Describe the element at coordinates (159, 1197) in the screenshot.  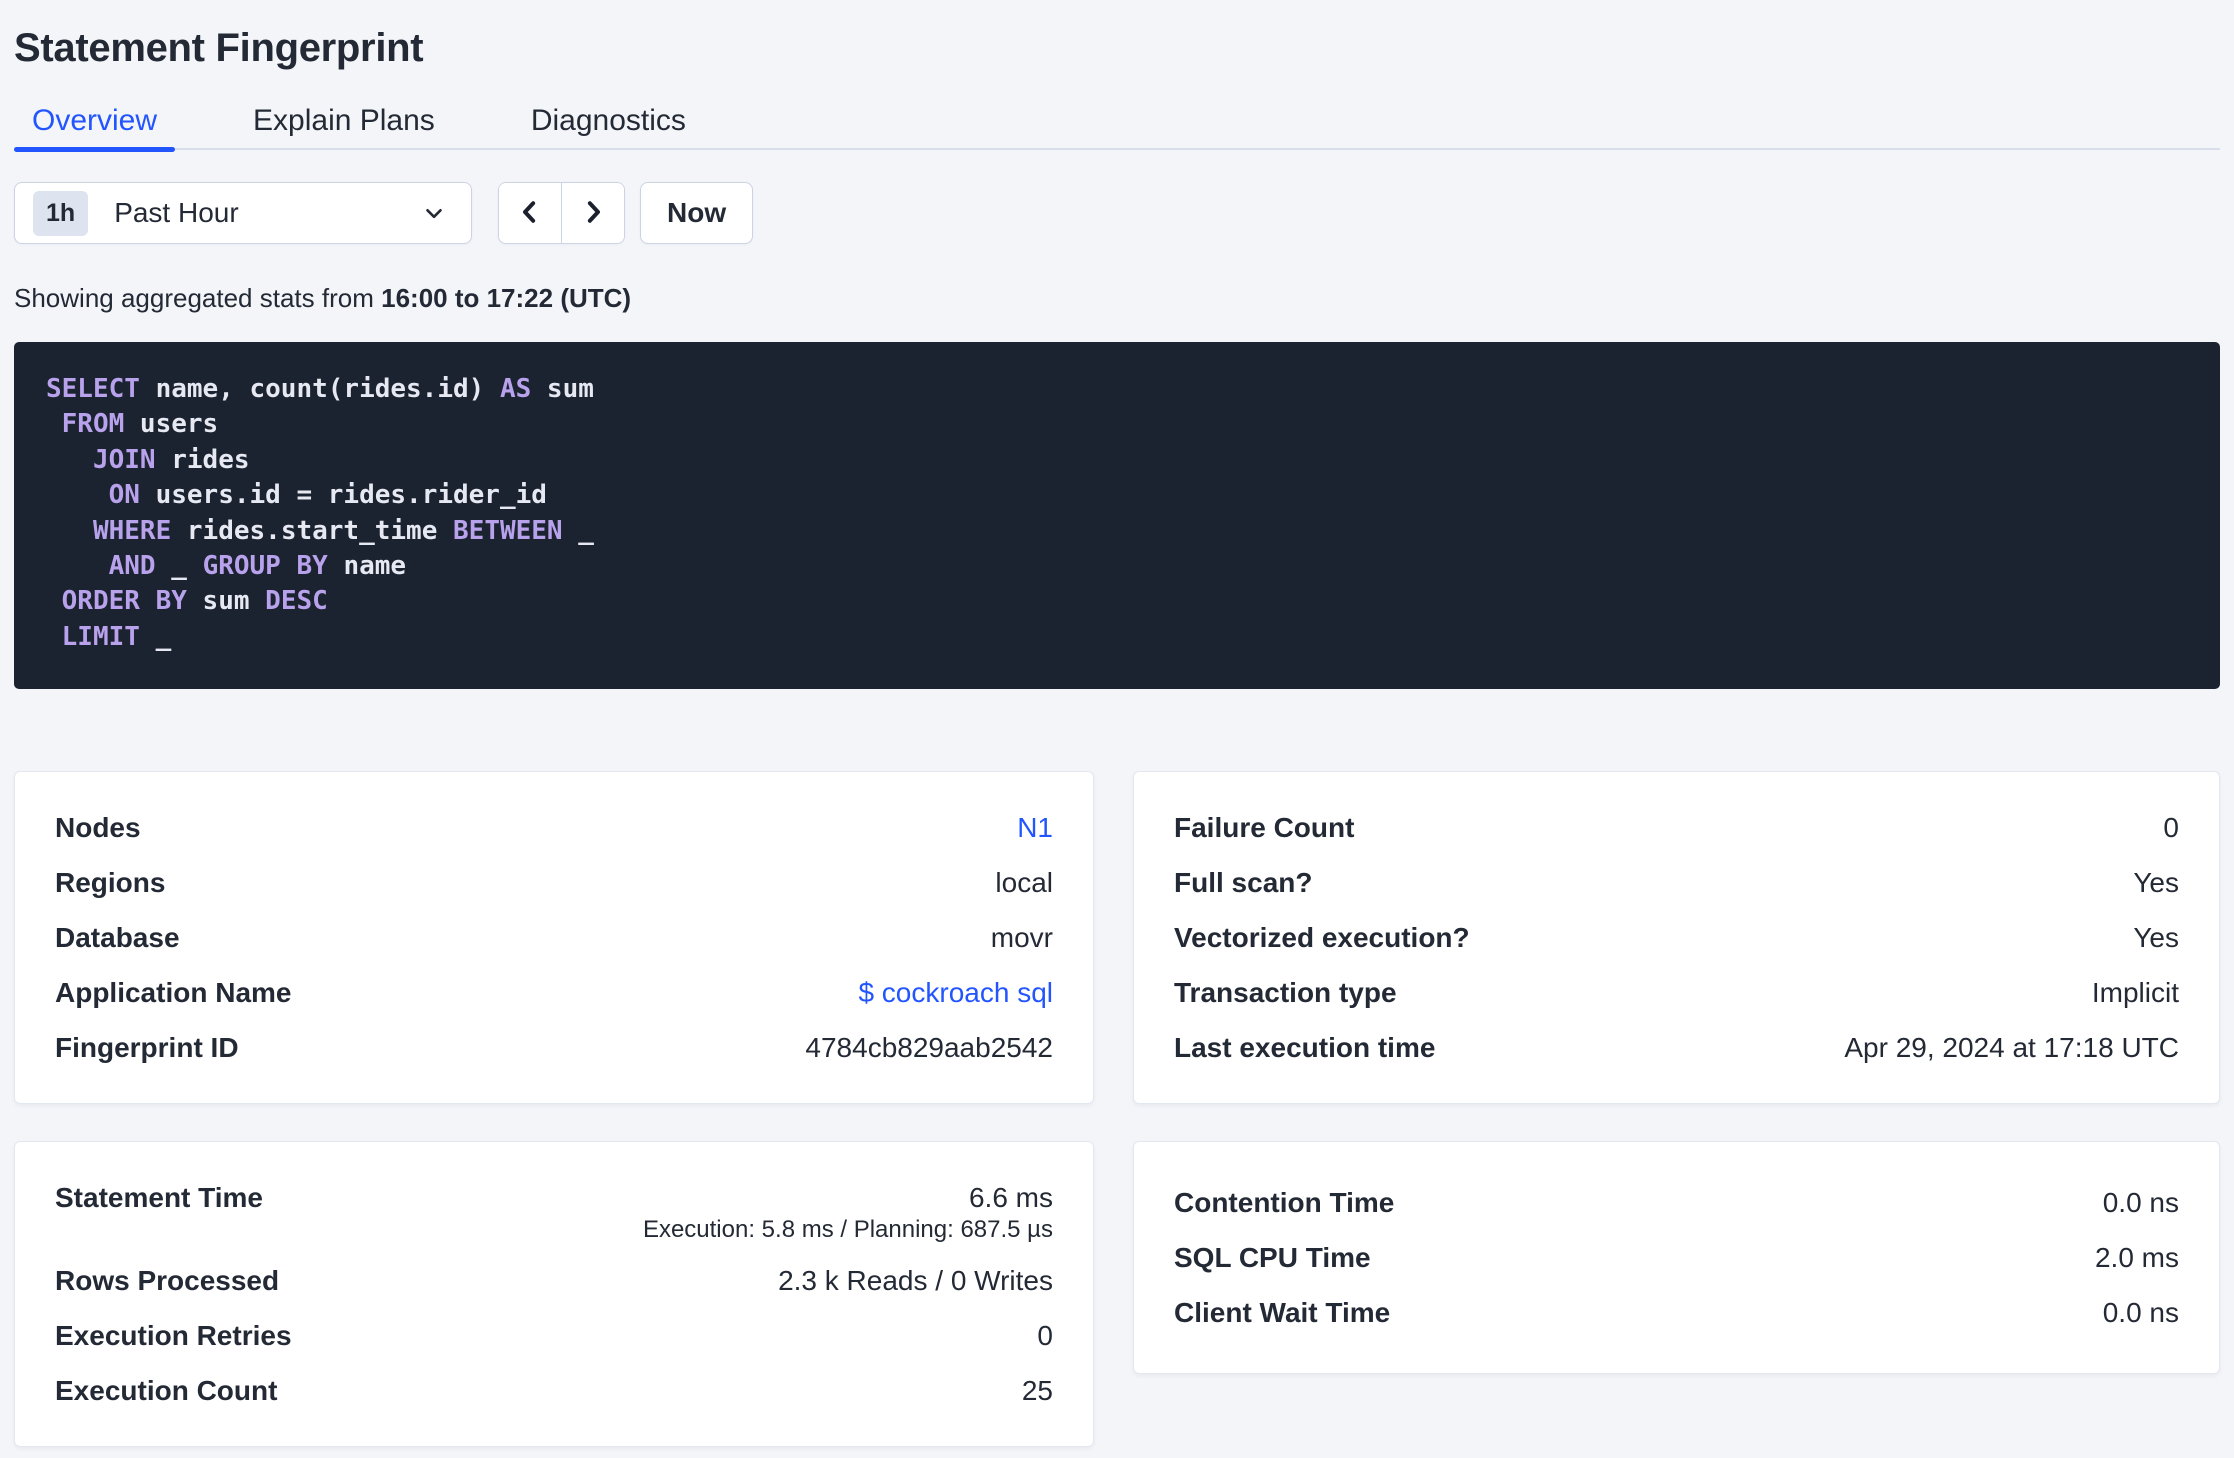
I see `summary-label: Statement Time` at that location.